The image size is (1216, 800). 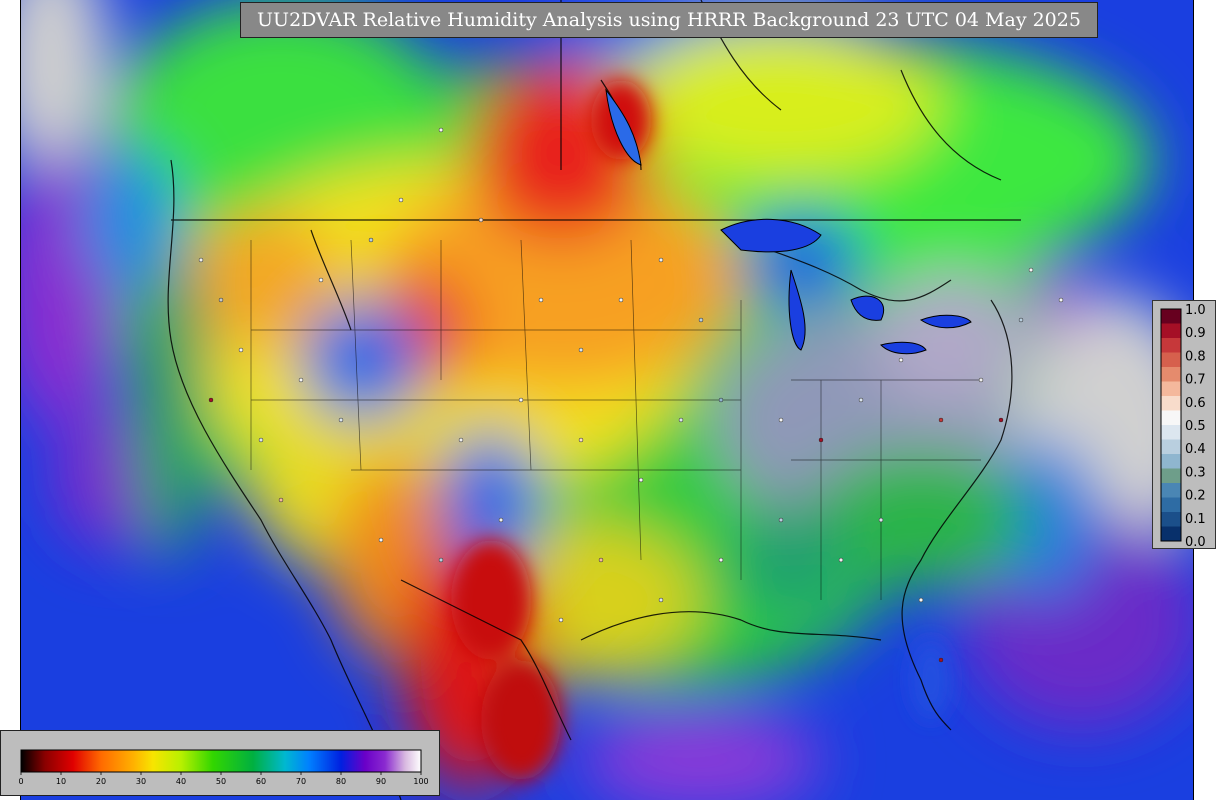 I want to click on rh-colorbar-tick-label: 100, so click(x=420, y=781).